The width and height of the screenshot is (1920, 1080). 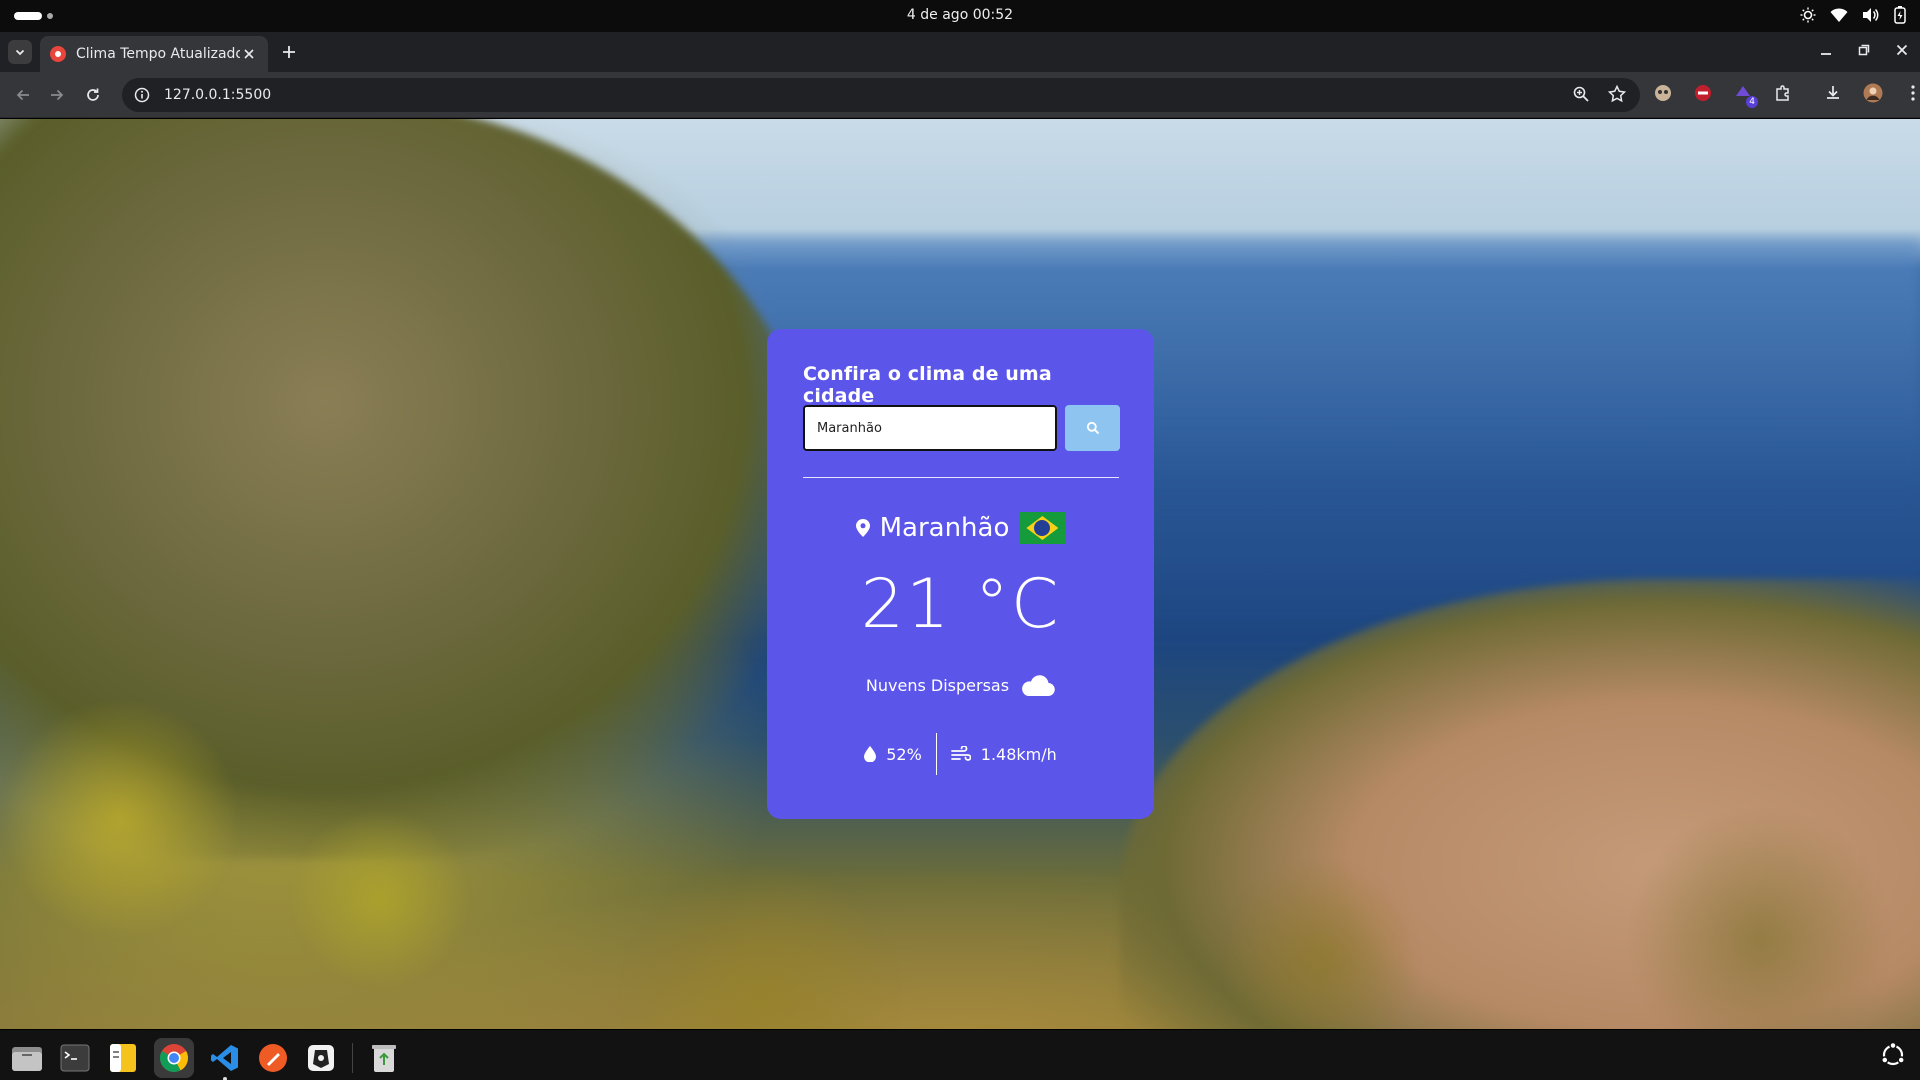 I want to click on wind-value: 1.48km/h, so click(x=1018, y=754).